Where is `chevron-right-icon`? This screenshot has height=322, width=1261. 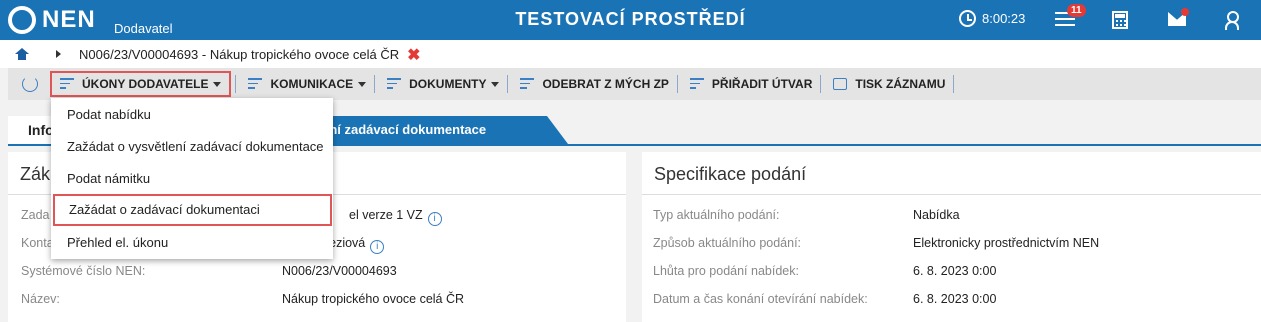 chevron-right-icon is located at coordinates (58, 54).